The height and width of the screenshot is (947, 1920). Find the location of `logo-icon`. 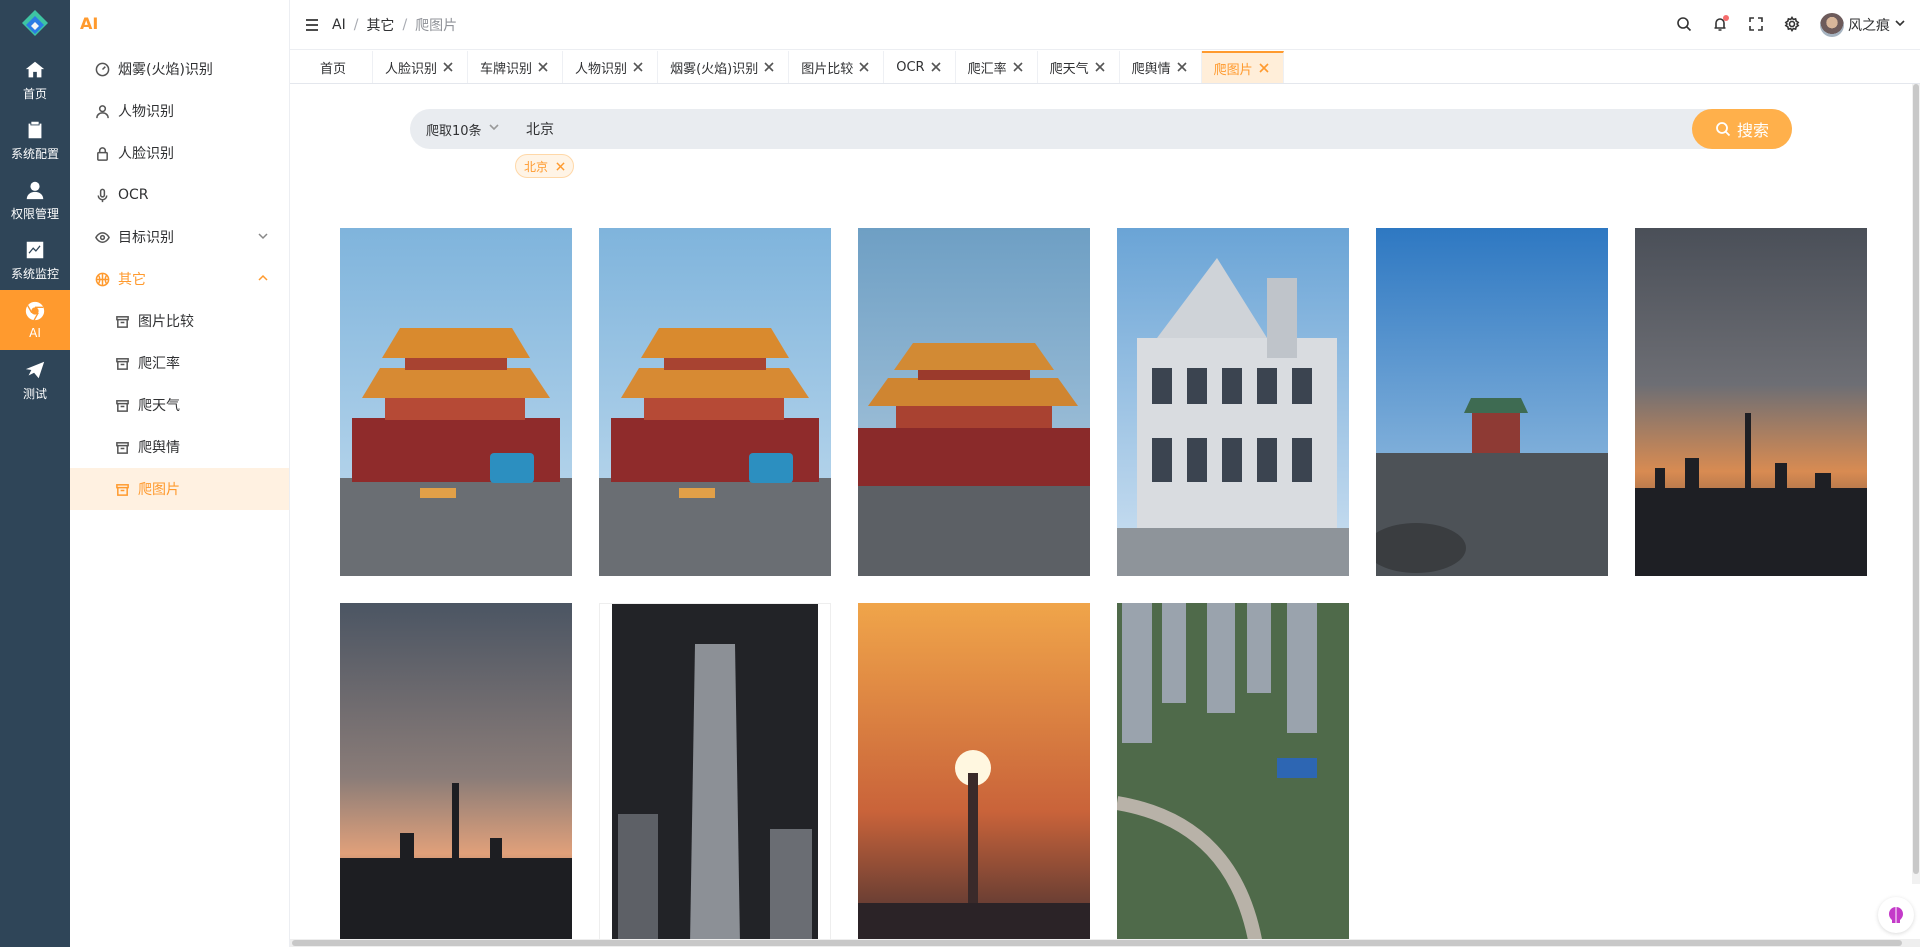

logo-icon is located at coordinates (35, 23).